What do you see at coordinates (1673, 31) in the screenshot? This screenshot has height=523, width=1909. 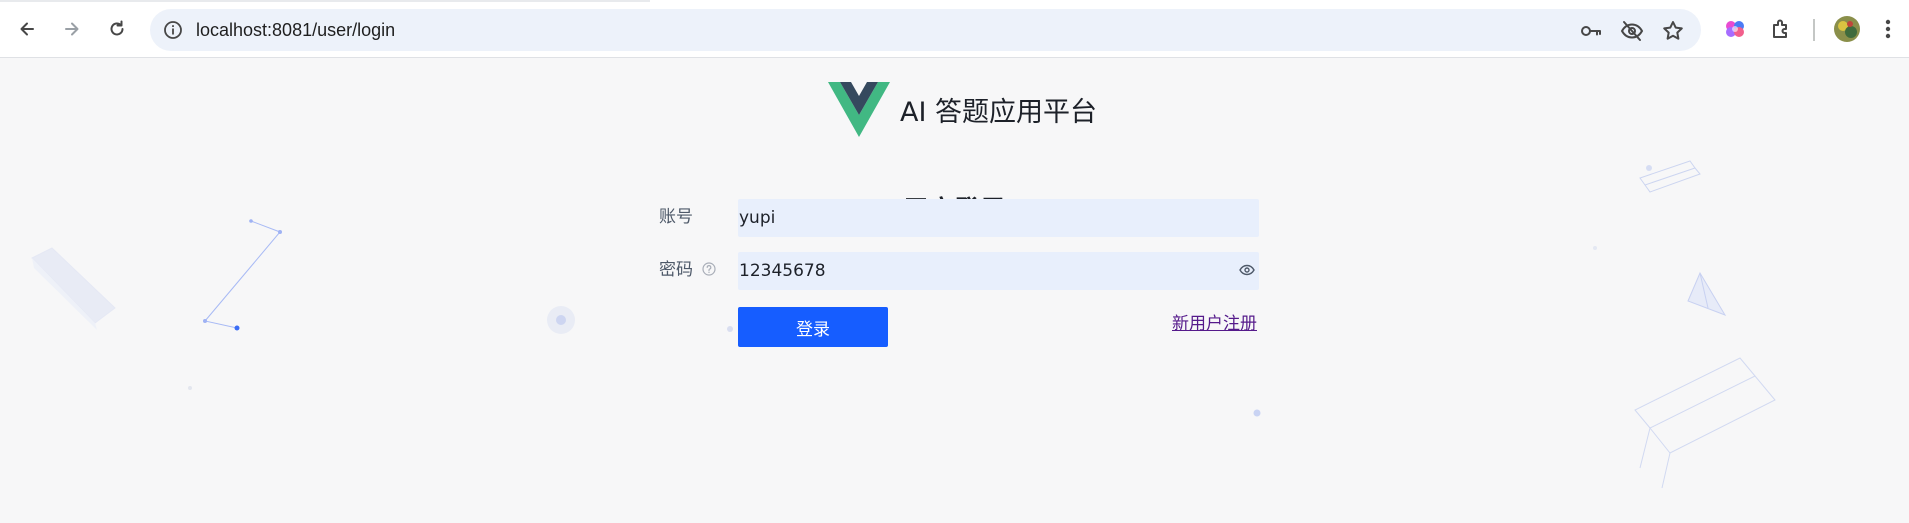 I see `bookmark-star-icon` at bounding box center [1673, 31].